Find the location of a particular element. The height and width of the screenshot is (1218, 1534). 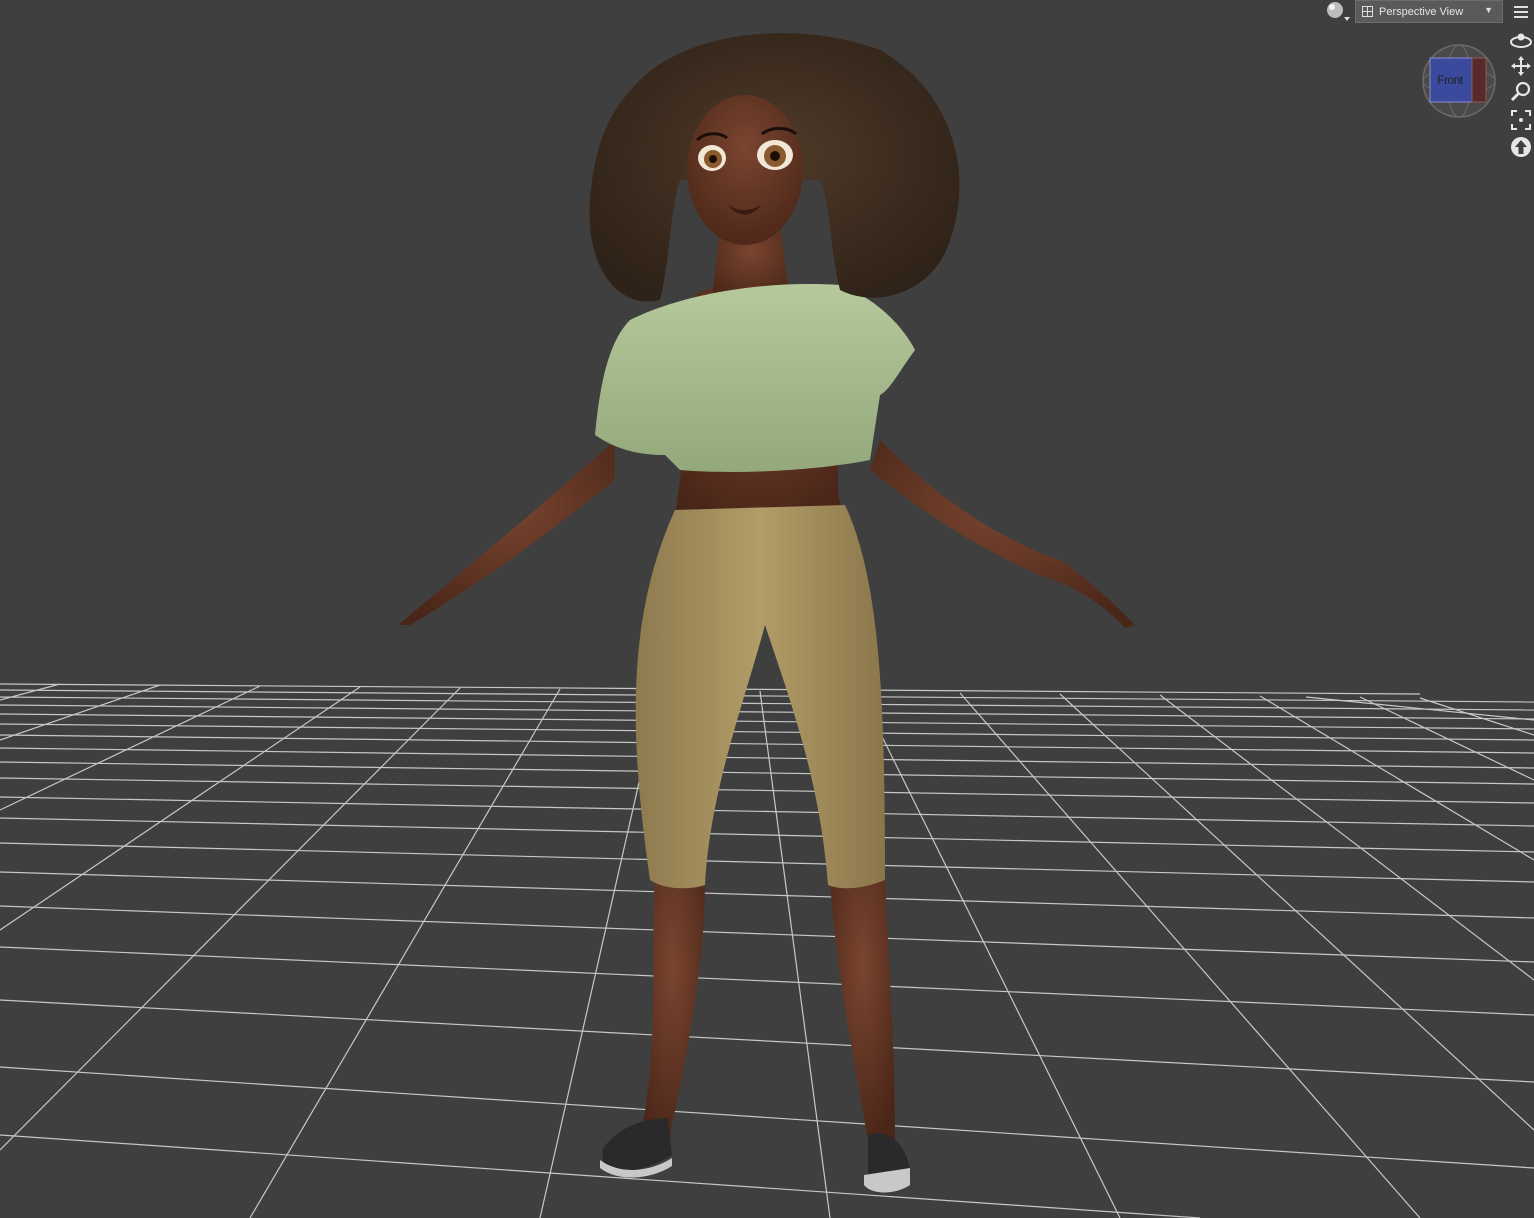

zoom-tool-button is located at coordinates (1521, 92).